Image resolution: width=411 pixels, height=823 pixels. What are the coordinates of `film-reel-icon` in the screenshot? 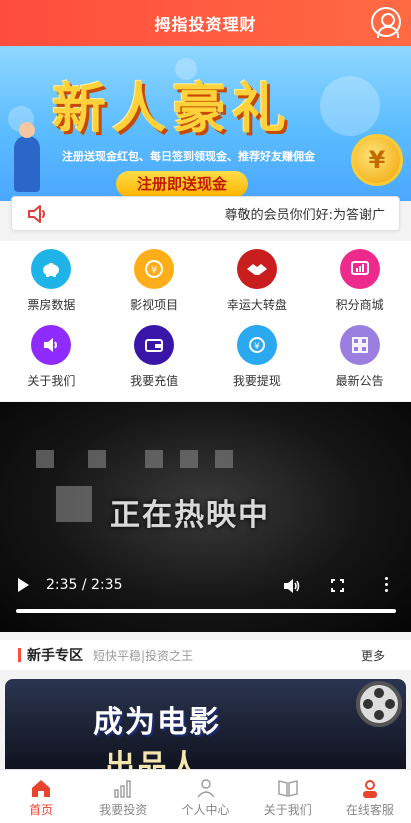 It's located at (379, 704).